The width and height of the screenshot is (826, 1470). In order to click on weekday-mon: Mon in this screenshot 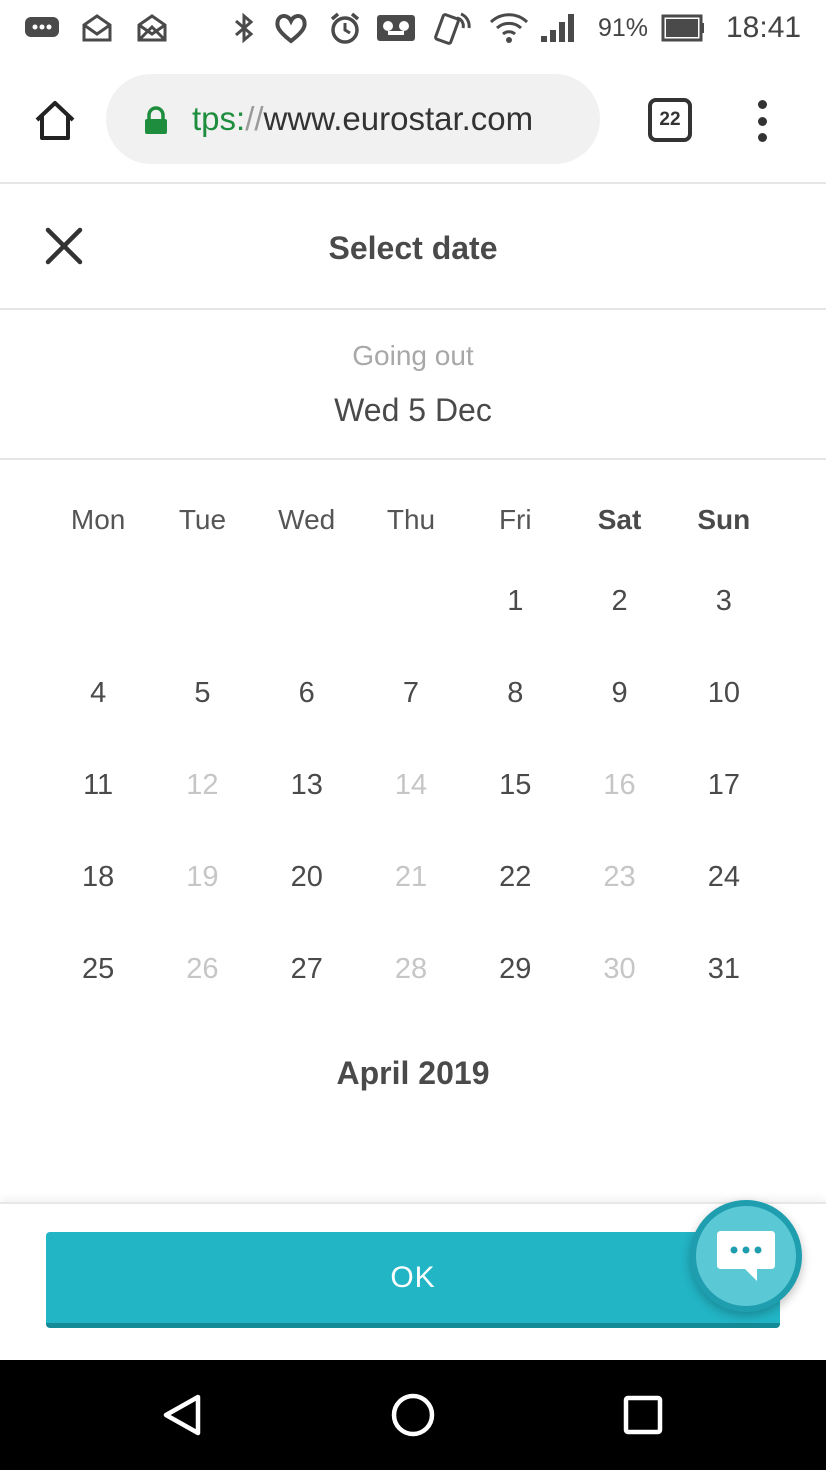, I will do `click(98, 519)`.